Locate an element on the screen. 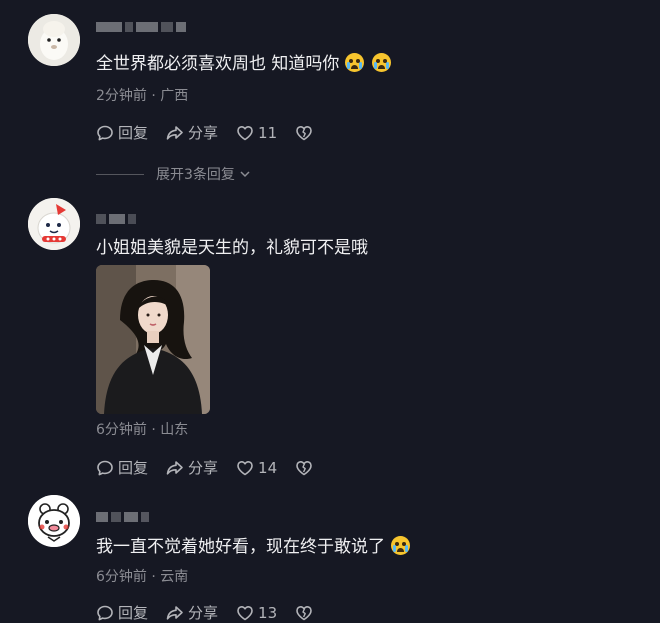  like-count: 13 is located at coordinates (268, 612).